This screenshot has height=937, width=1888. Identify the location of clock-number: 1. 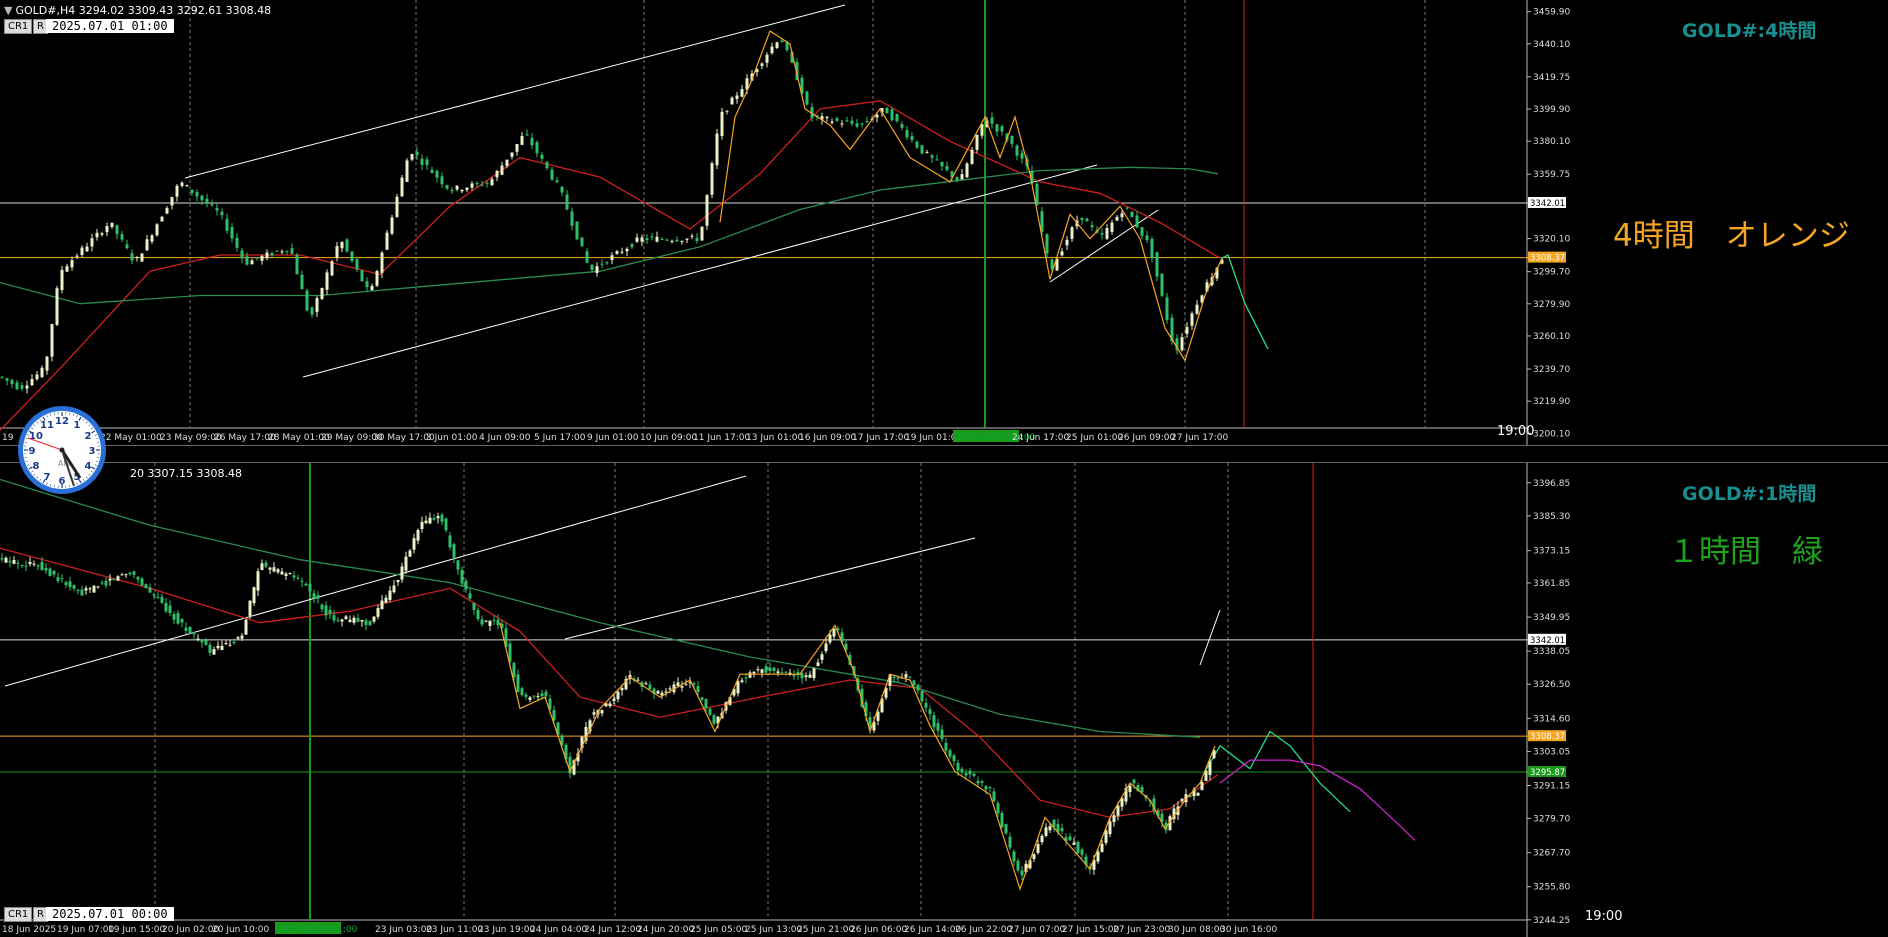
(77, 425).